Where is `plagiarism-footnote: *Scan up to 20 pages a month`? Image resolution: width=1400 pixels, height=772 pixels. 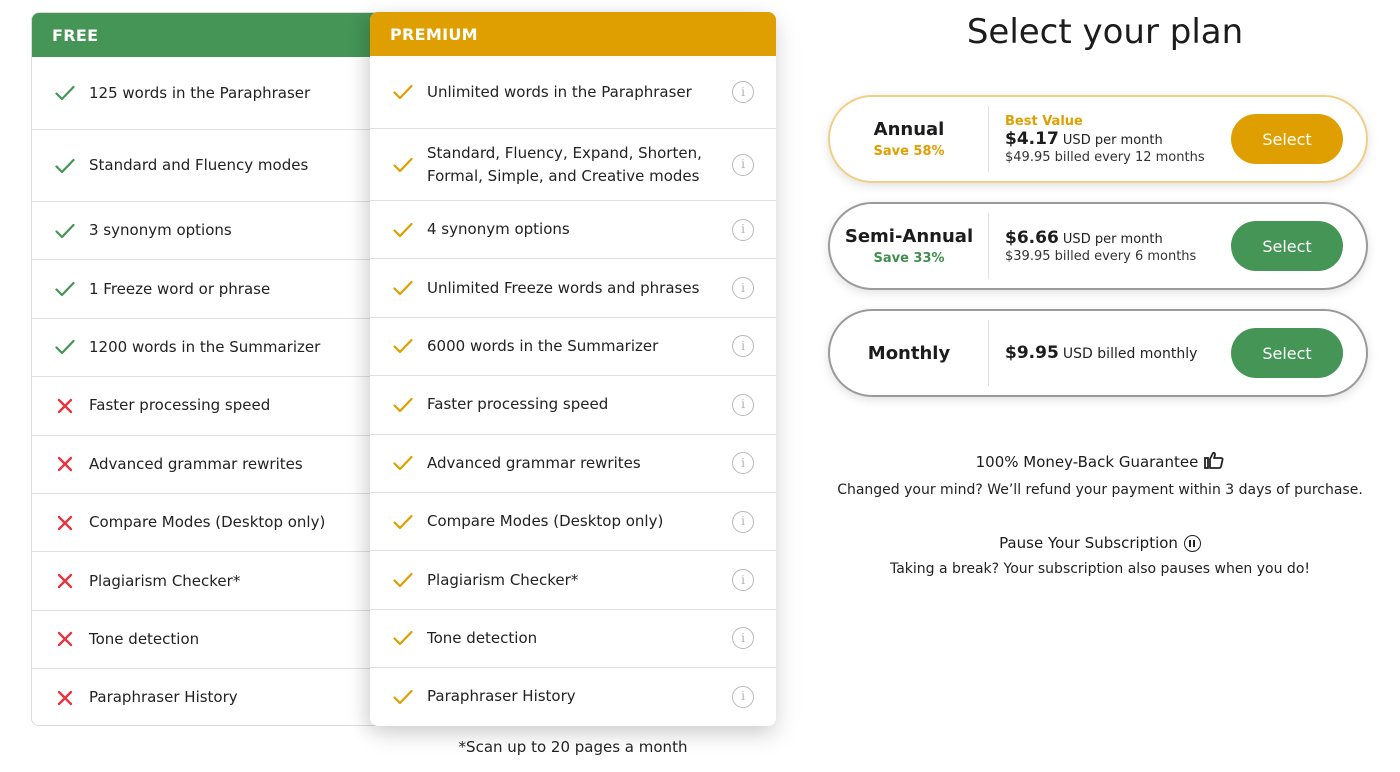 plagiarism-footnote: *Scan up to 20 pages a month is located at coordinates (573, 747).